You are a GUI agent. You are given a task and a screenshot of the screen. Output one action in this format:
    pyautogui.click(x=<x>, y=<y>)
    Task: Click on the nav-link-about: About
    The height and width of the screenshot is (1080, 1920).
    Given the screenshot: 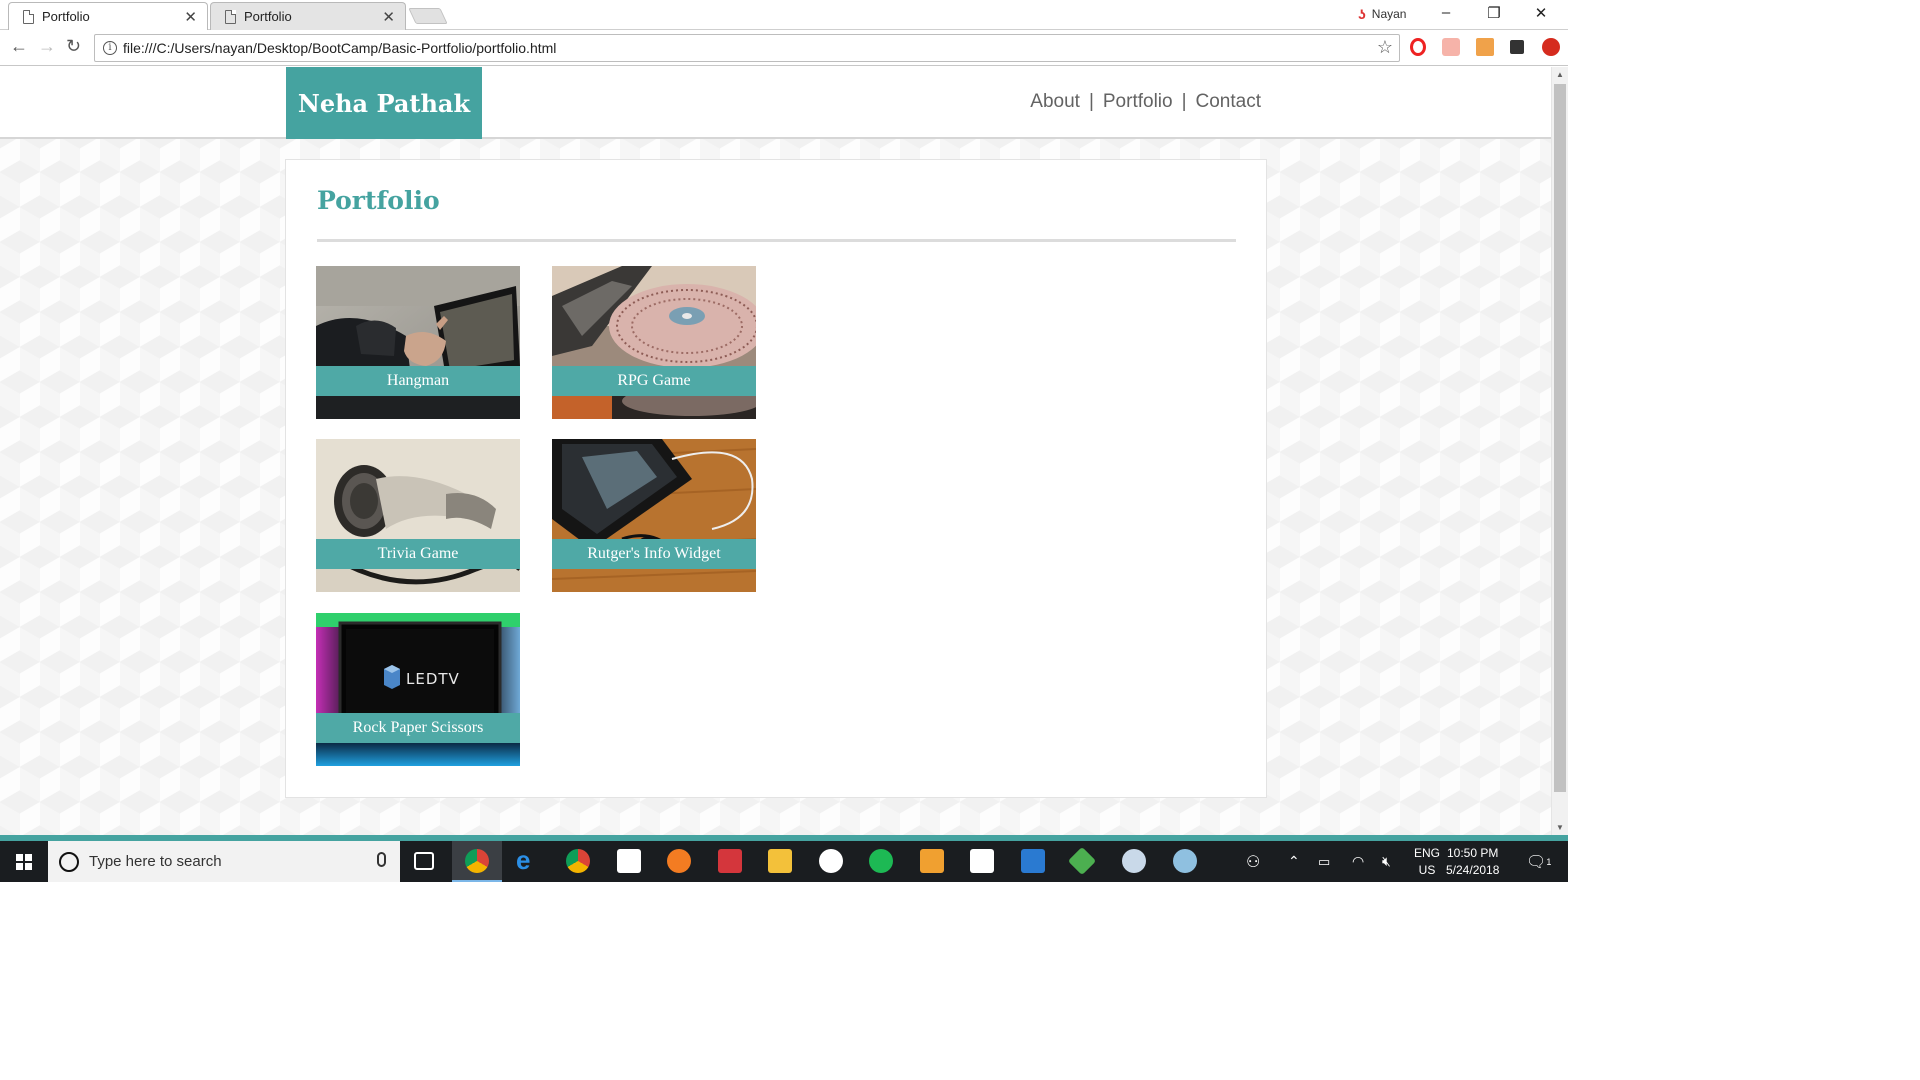 What is the action you would take?
    pyautogui.click(x=1055, y=102)
    